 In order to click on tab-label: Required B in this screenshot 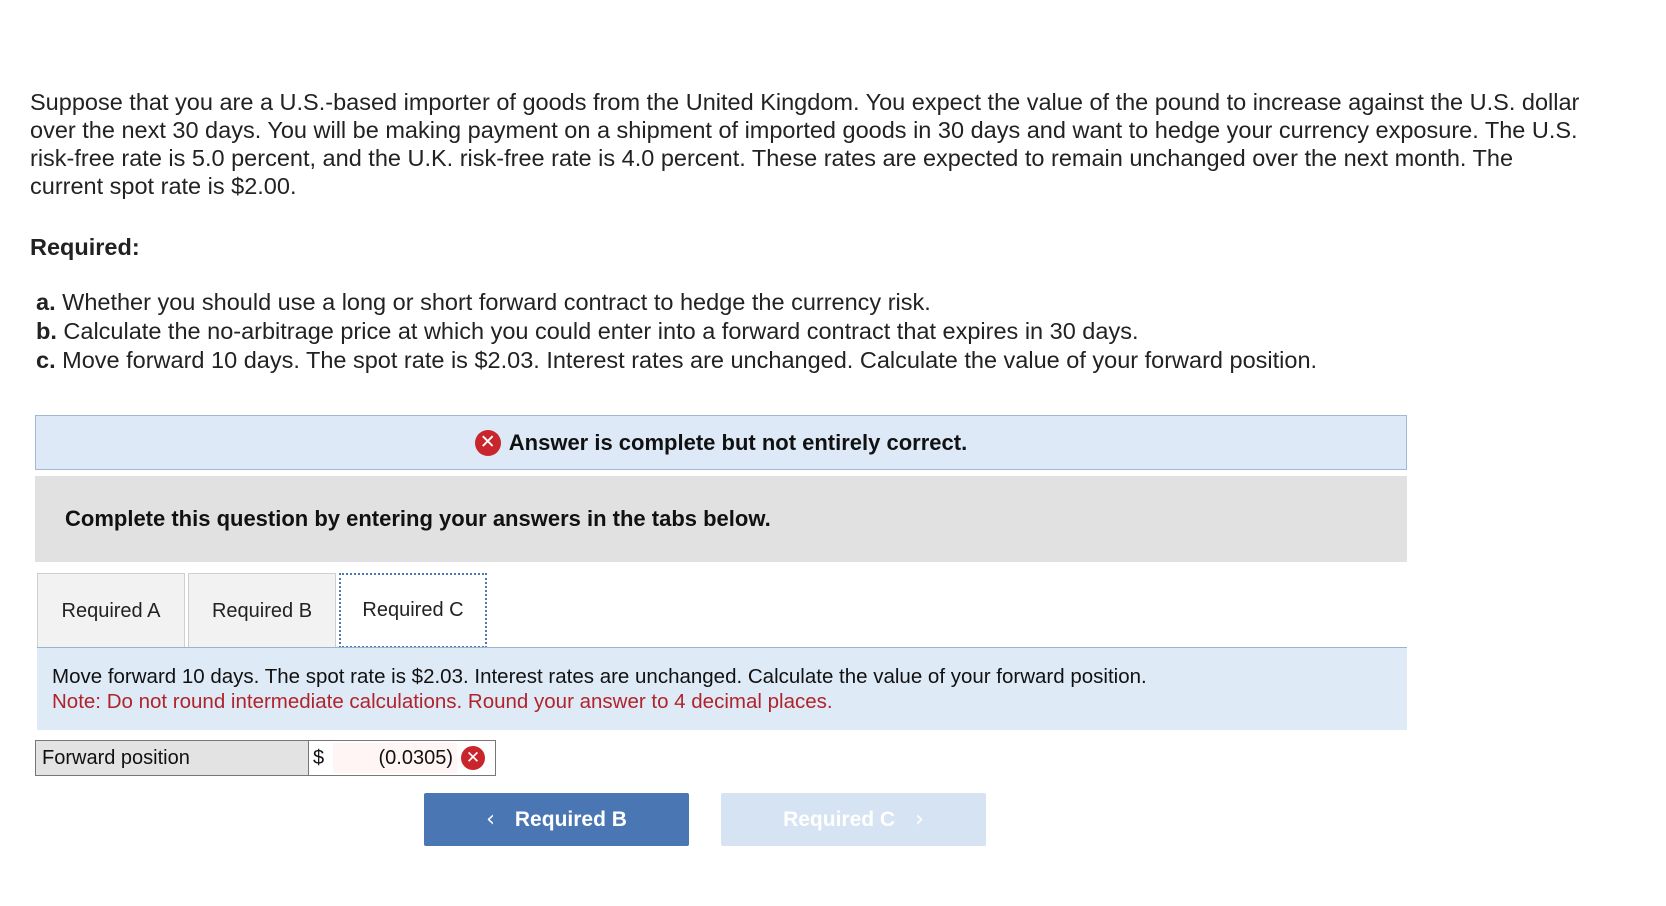, I will do `click(262, 610)`.